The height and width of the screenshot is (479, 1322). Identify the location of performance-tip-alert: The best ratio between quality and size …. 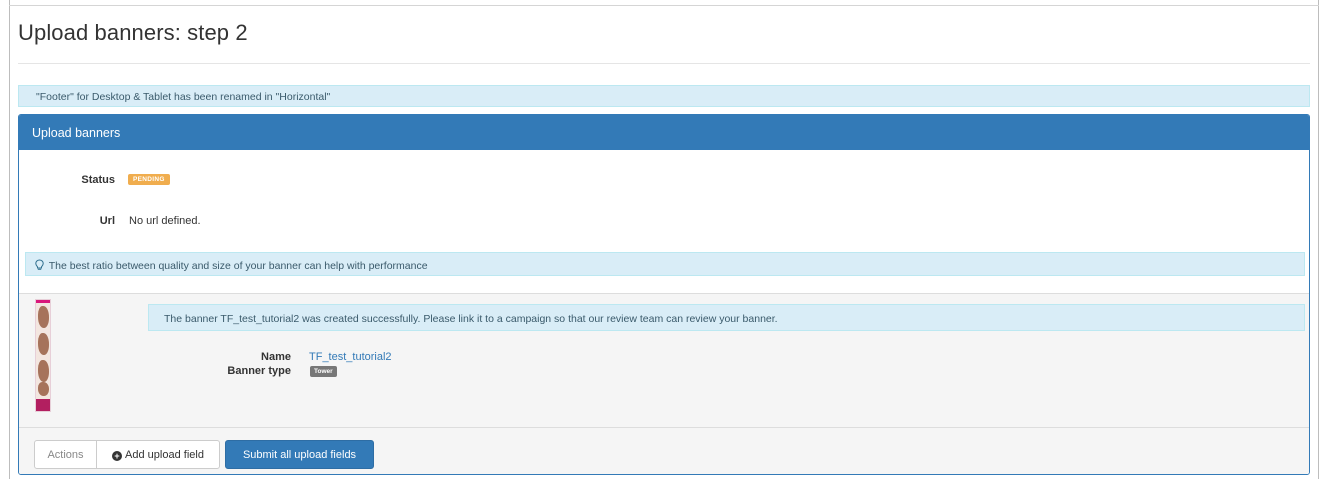
(665, 264).